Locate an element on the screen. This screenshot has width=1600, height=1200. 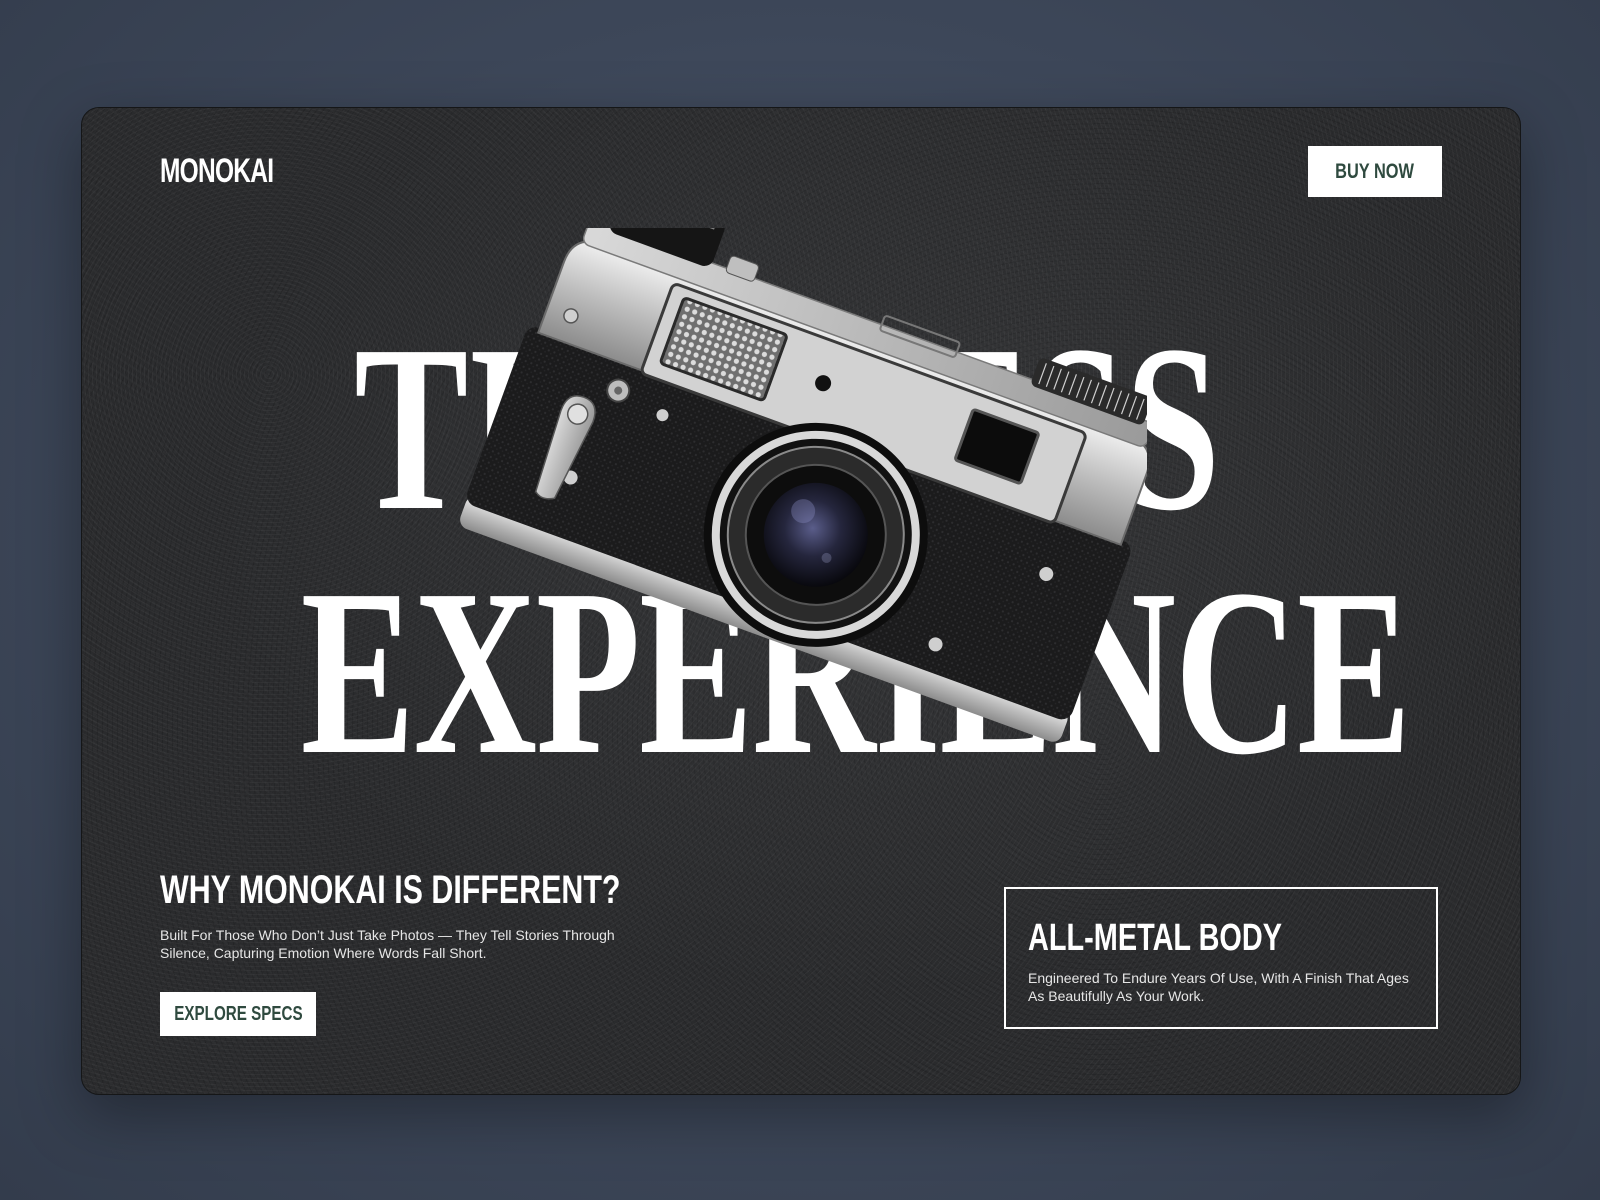
explore-specs-button: EXPLORE SPECS is located at coordinates (238, 1014).